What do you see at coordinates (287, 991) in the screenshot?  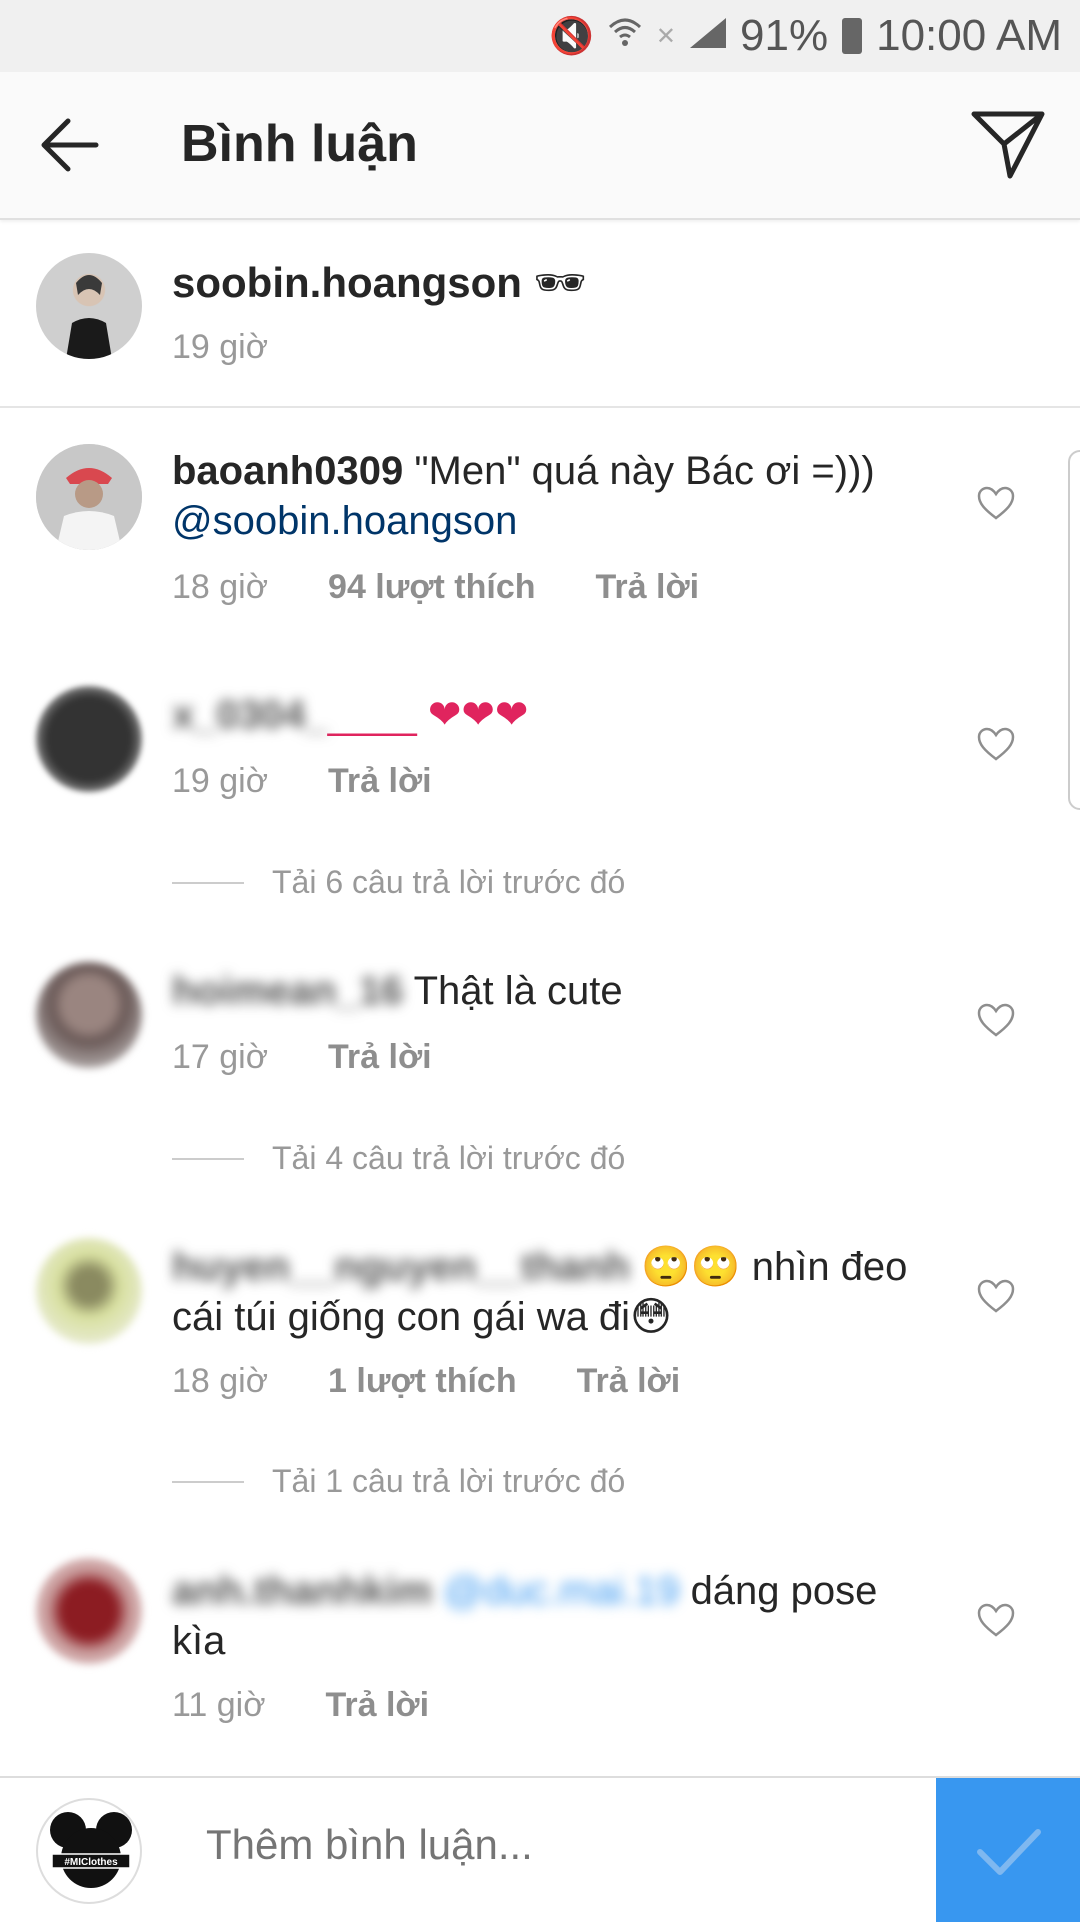 I see `comment-username: hoimean_16` at bounding box center [287, 991].